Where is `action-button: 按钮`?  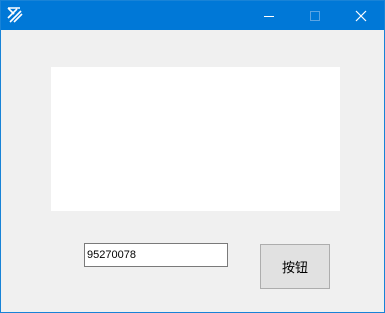 action-button: 按钮 is located at coordinates (295, 266).